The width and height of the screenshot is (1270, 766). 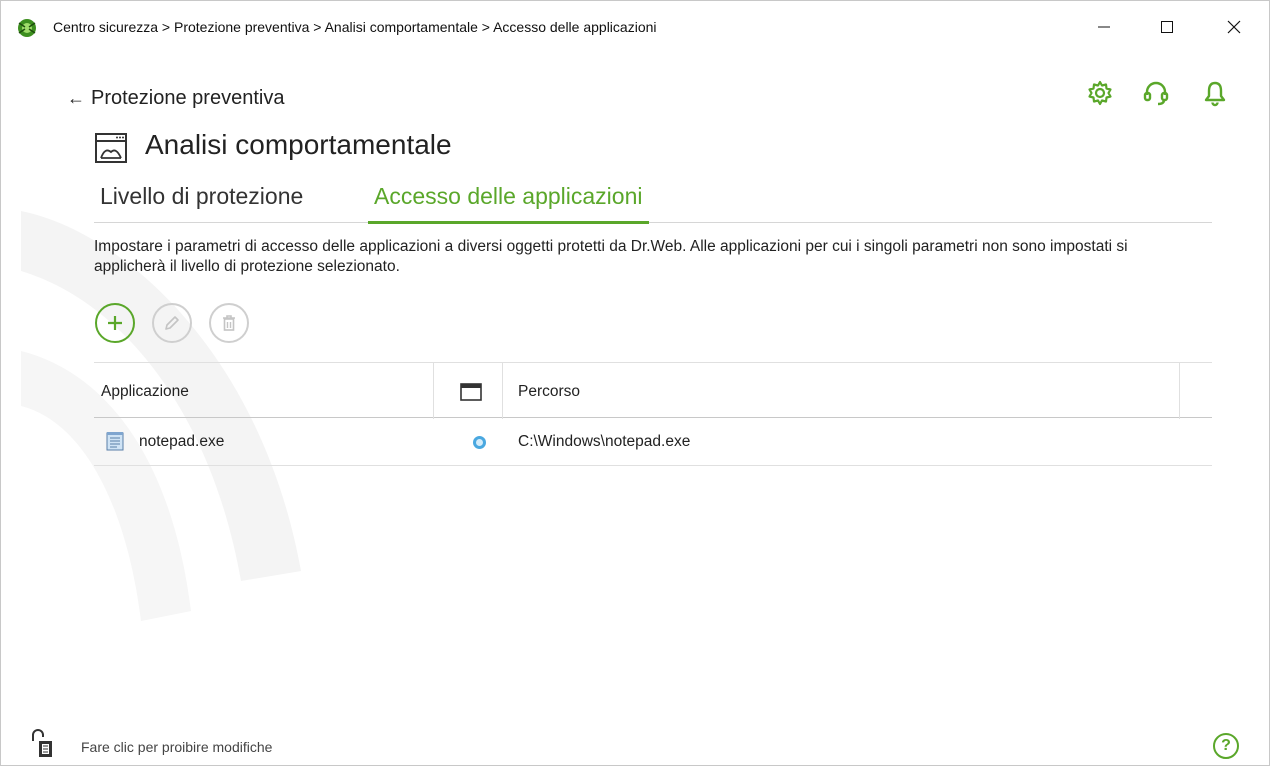 I want to click on edit-button, so click(x=172, y=323).